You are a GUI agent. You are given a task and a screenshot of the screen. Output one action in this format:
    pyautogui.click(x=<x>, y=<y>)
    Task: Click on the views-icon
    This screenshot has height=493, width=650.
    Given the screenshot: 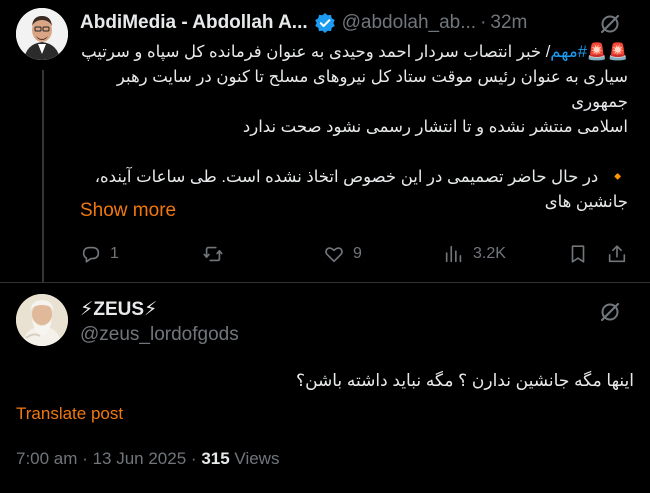 What is the action you would take?
    pyautogui.click(x=453, y=254)
    